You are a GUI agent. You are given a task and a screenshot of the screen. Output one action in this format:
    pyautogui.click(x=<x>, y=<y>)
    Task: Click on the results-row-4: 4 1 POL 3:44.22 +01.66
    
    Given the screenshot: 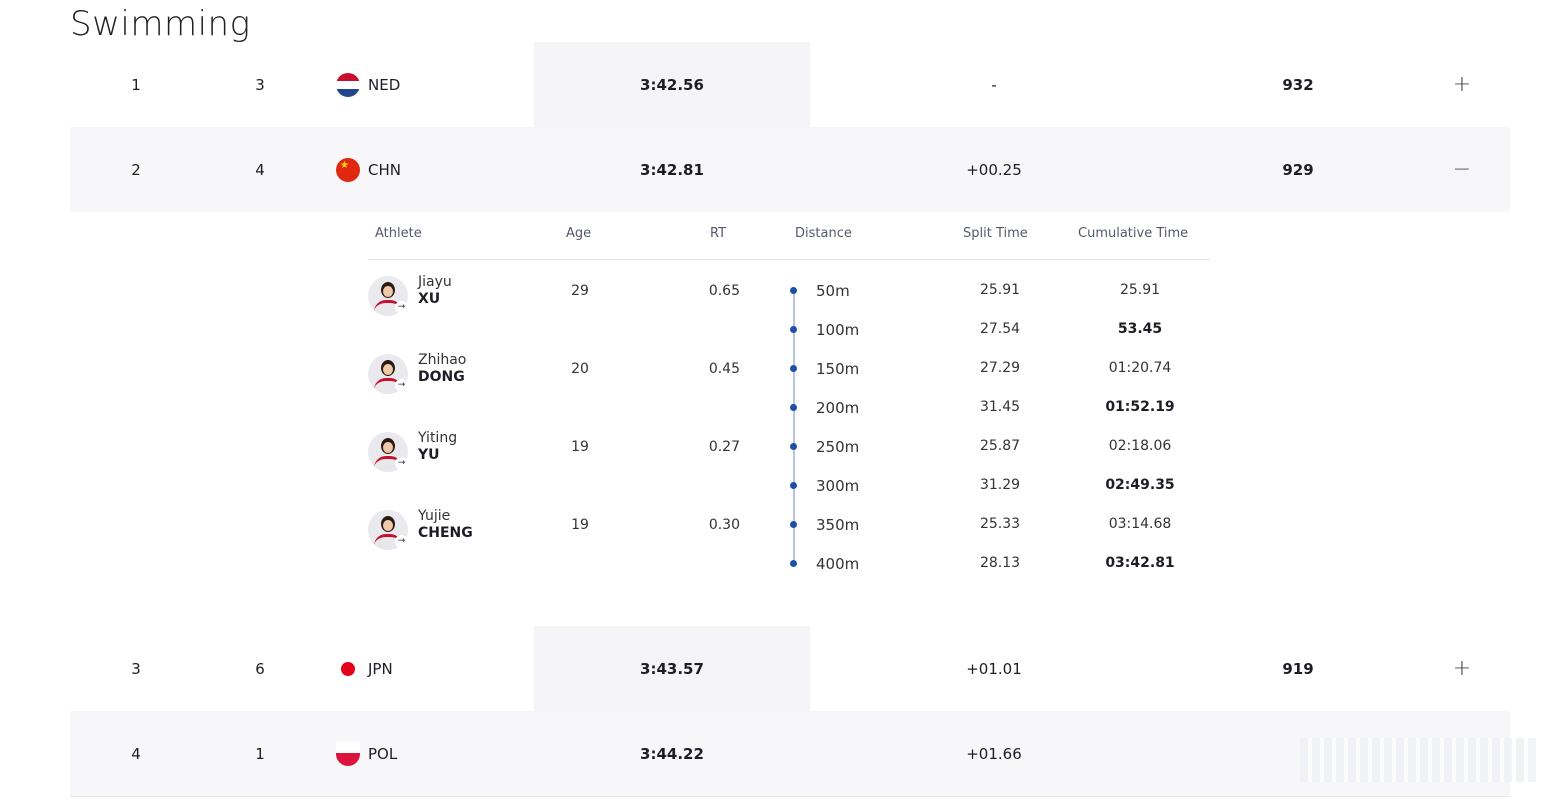 What is the action you would take?
    pyautogui.click(x=790, y=754)
    